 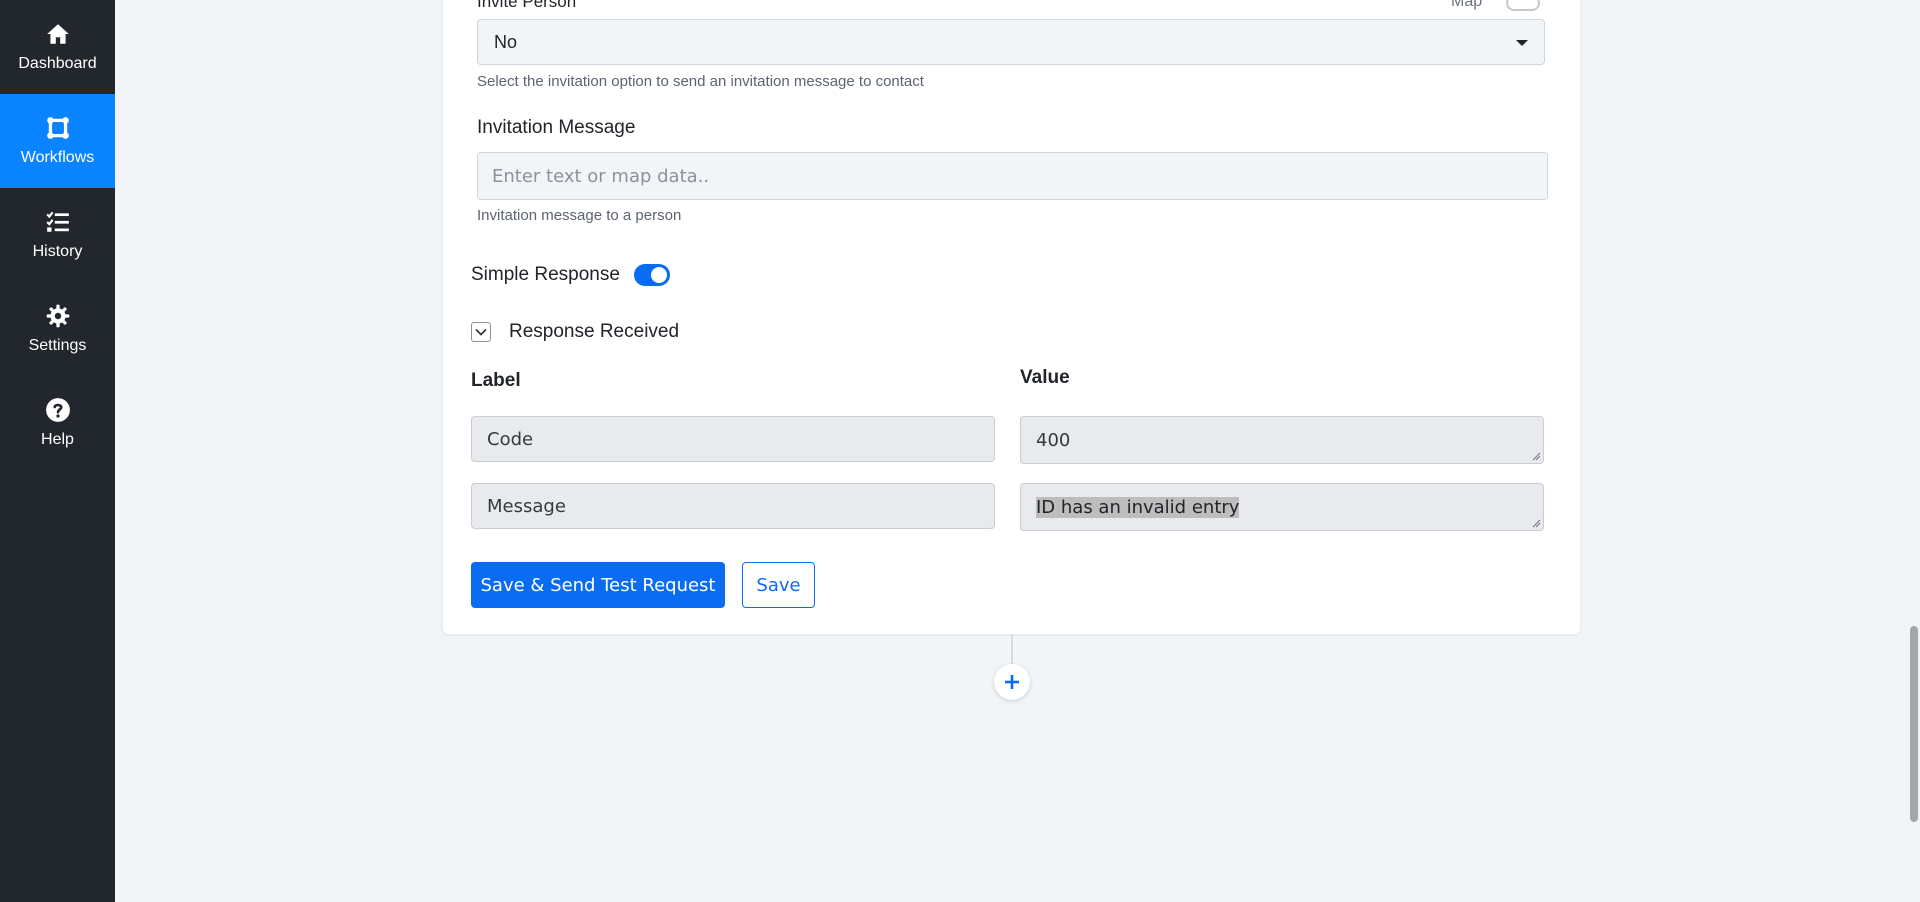 What do you see at coordinates (1282, 507) in the screenshot?
I see `response-value-field: ID has an invalid entry` at bounding box center [1282, 507].